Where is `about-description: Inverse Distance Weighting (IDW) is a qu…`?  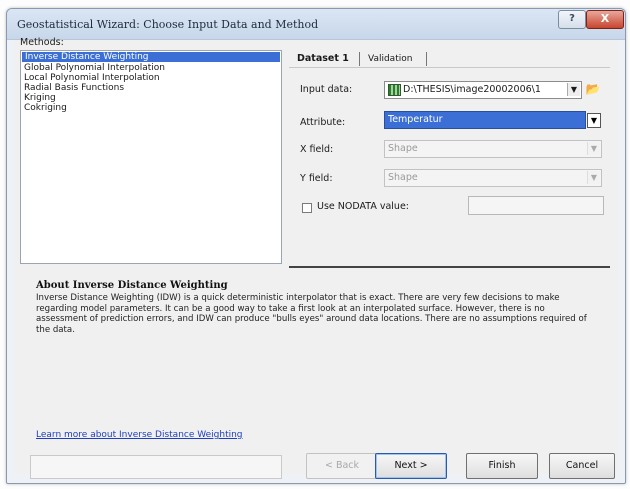 about-description: Inverse Distance Weighting (IDW) is a qu… is located at coordinates (311, 314).